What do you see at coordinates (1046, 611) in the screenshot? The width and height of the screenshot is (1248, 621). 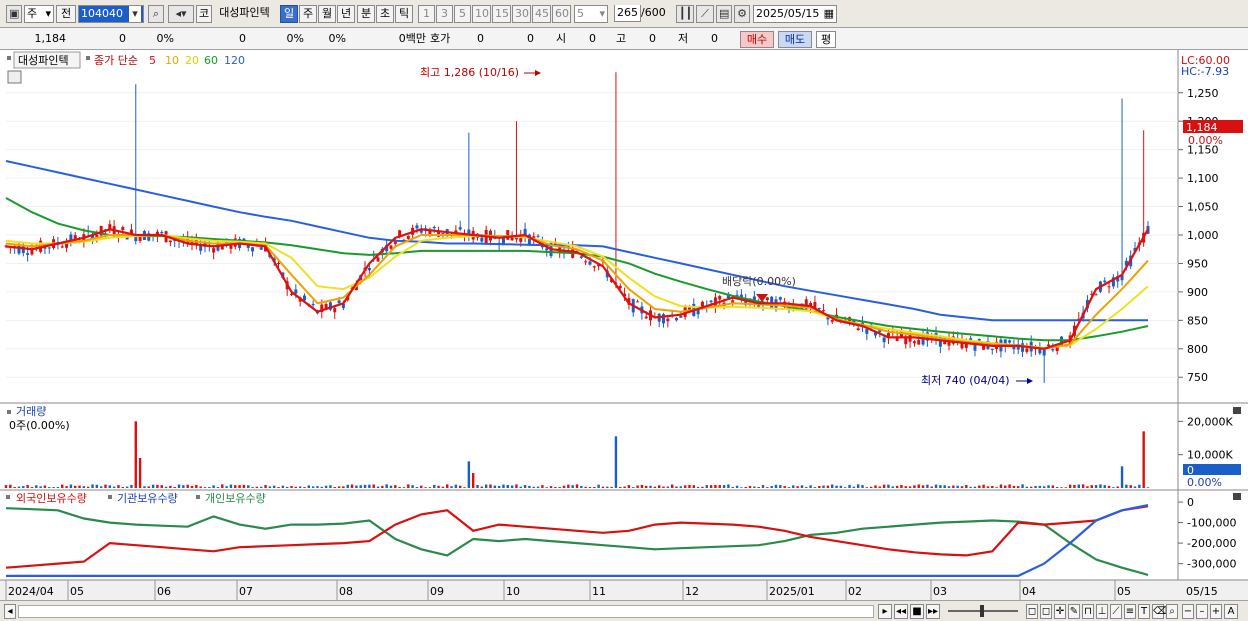 I see `zoom-area-icon: ◻` at bounding box center [1046, 611].